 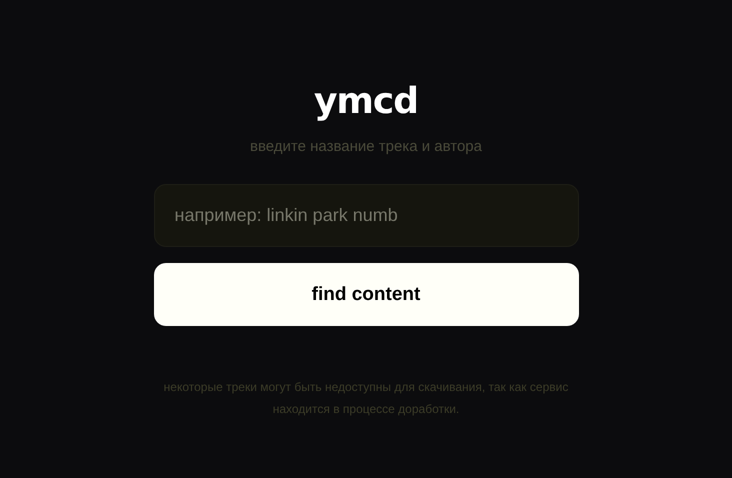 I want to click on search-field: например: linkin park numb, so click(x=366, y=215).